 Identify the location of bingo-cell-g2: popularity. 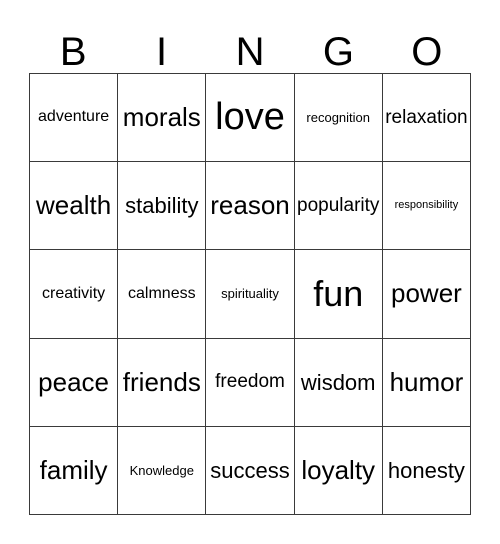
(338, 206).